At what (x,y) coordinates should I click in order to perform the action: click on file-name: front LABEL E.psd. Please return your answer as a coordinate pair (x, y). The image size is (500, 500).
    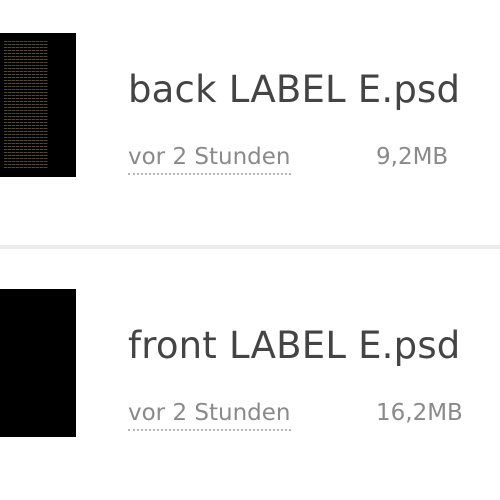
    Looking at the image, I should click on (294, 346).